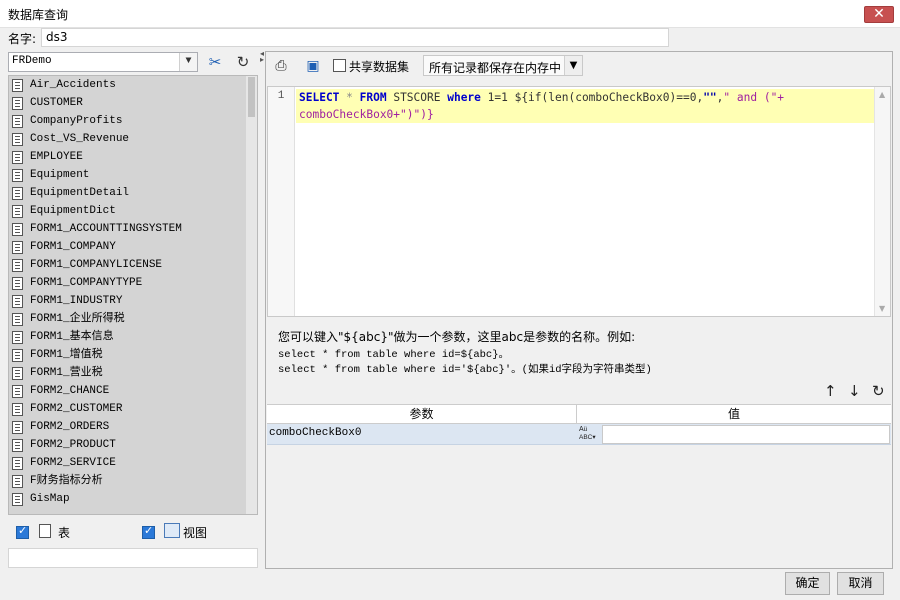 The height and width of the screenshot is (600, 900). I want to click on table-list-item: Equipment, so click(133, 175).